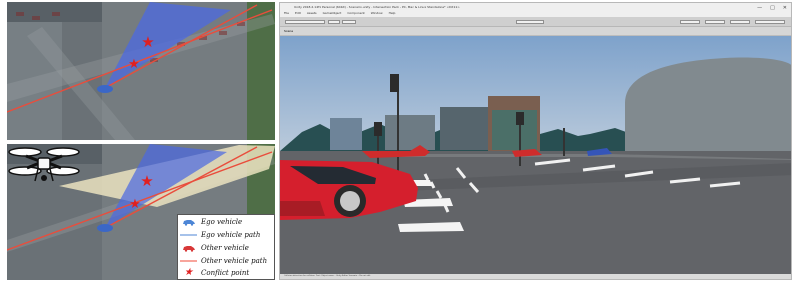 The image size is (793, 282). Describe the element at coordinates (188, 222) in the screenshot. I see `blue-car-icon` at that location.